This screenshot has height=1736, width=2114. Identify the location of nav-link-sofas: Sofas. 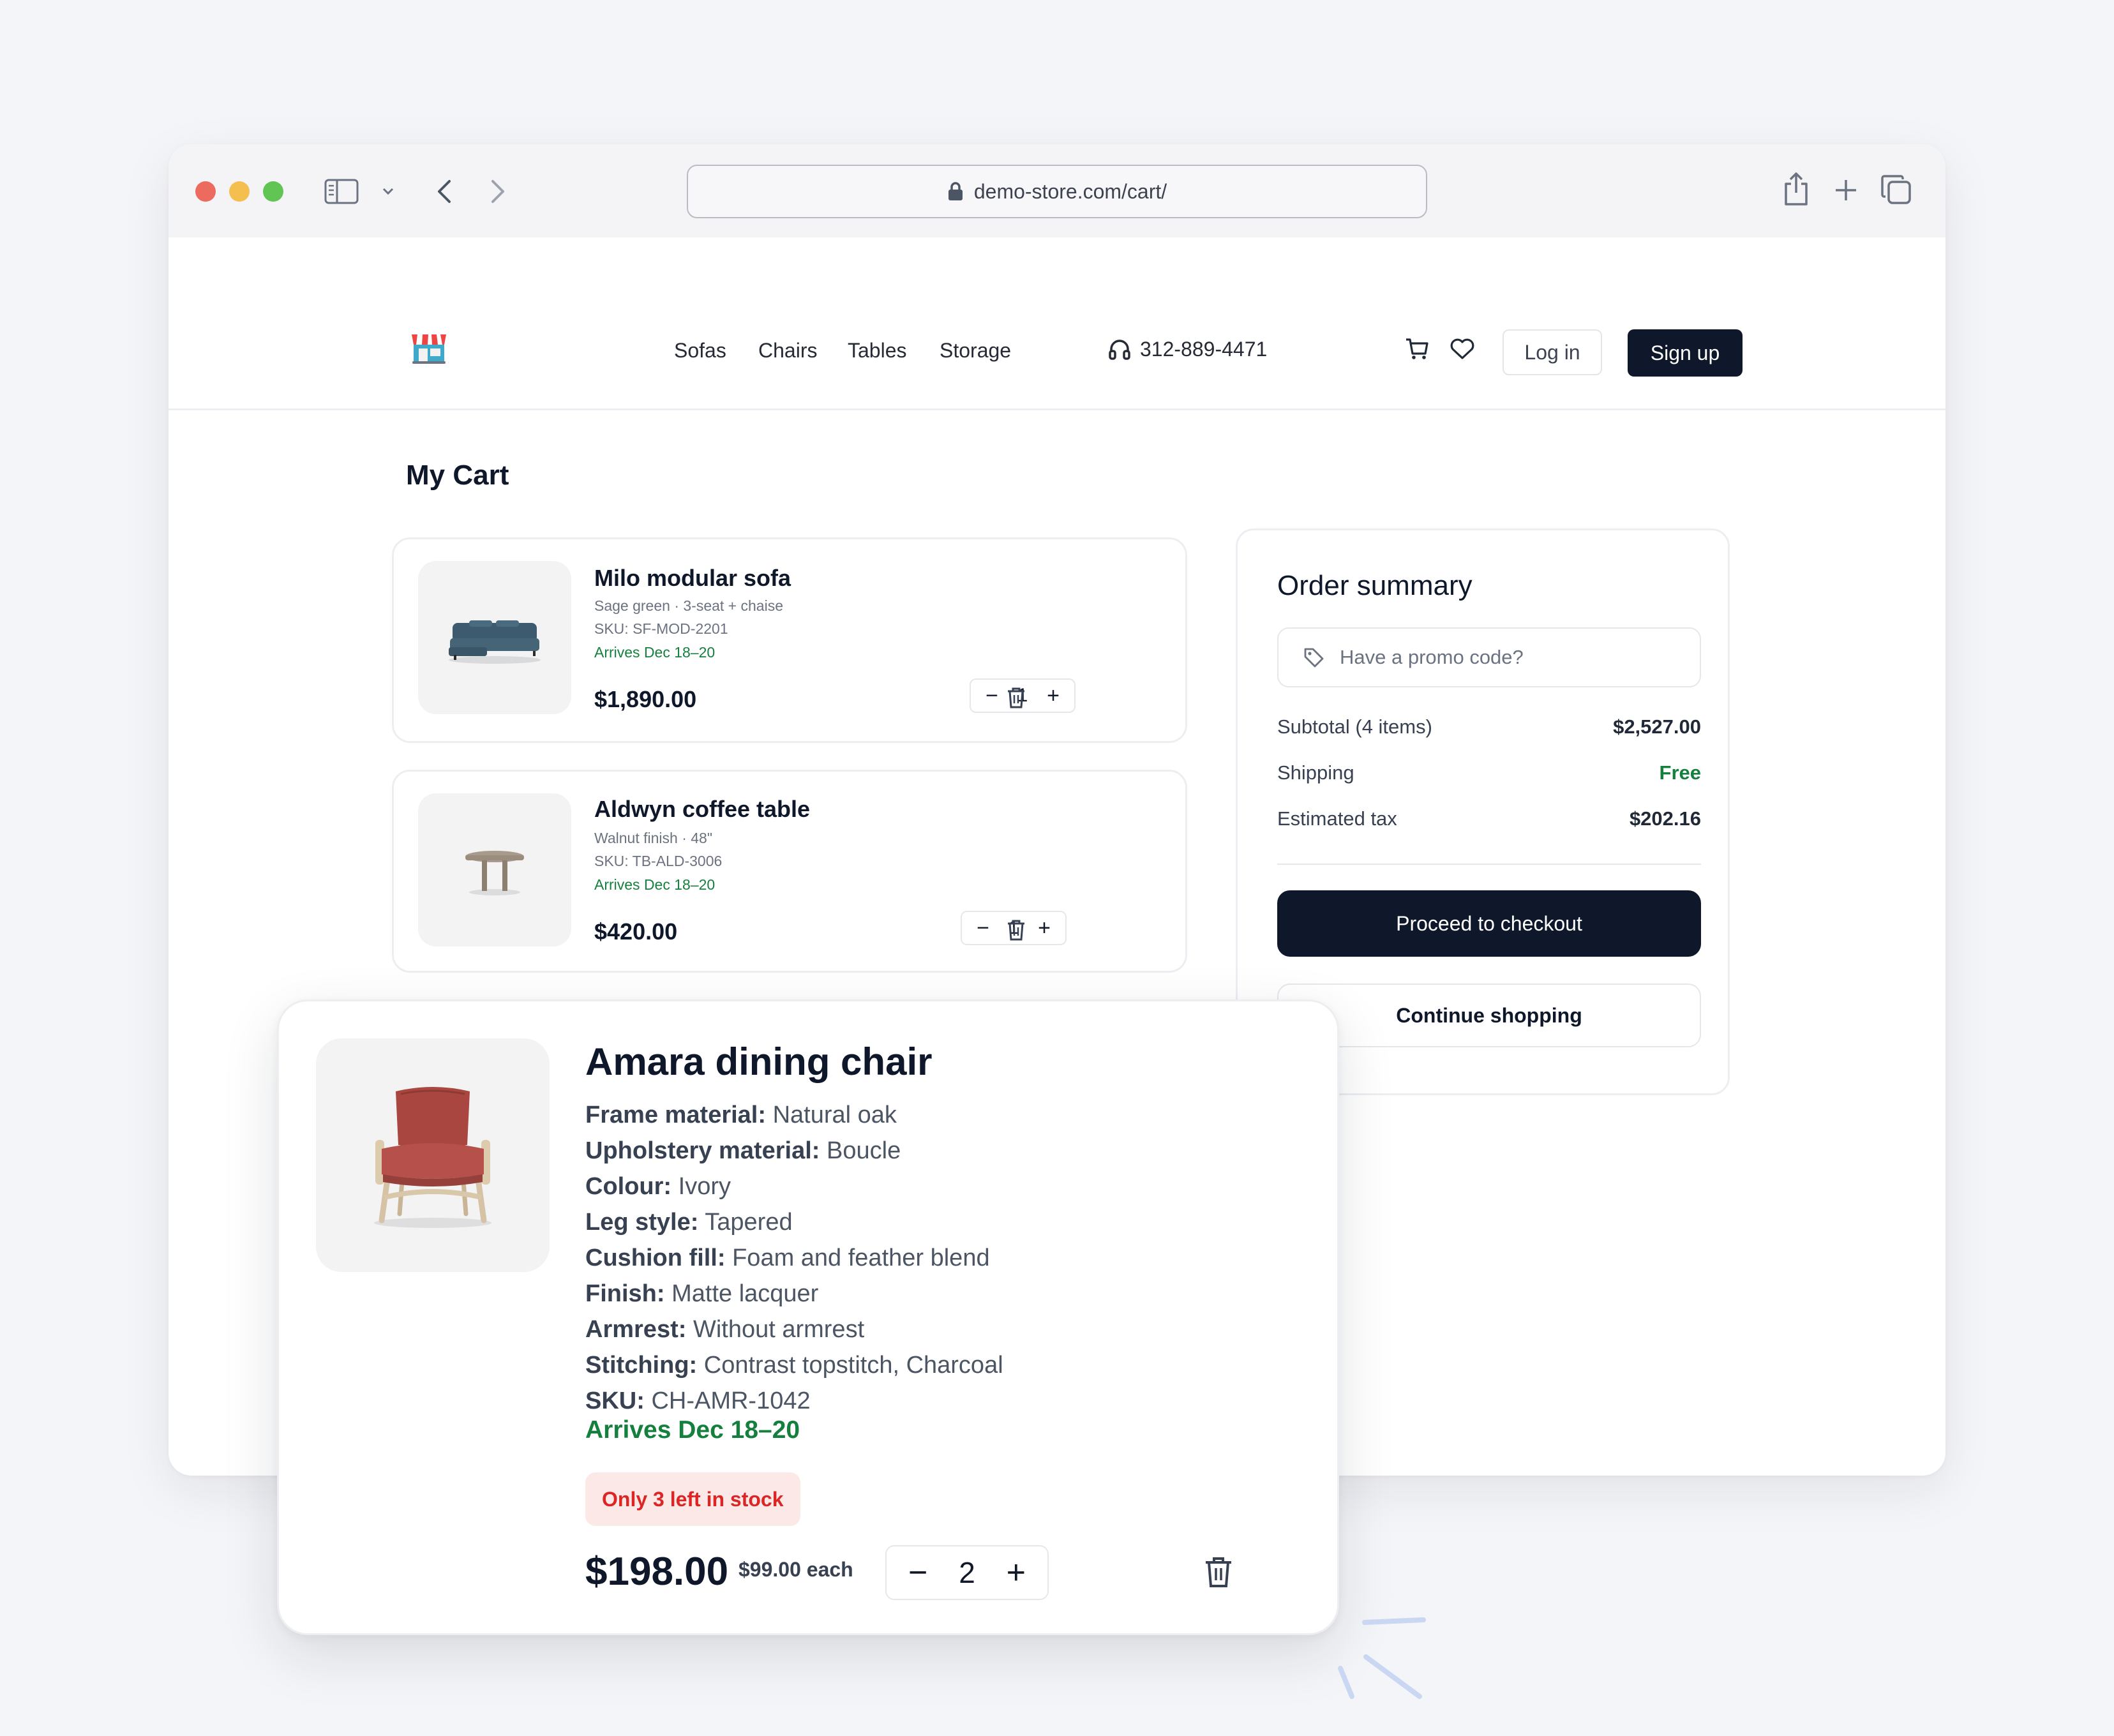
(700, 351).